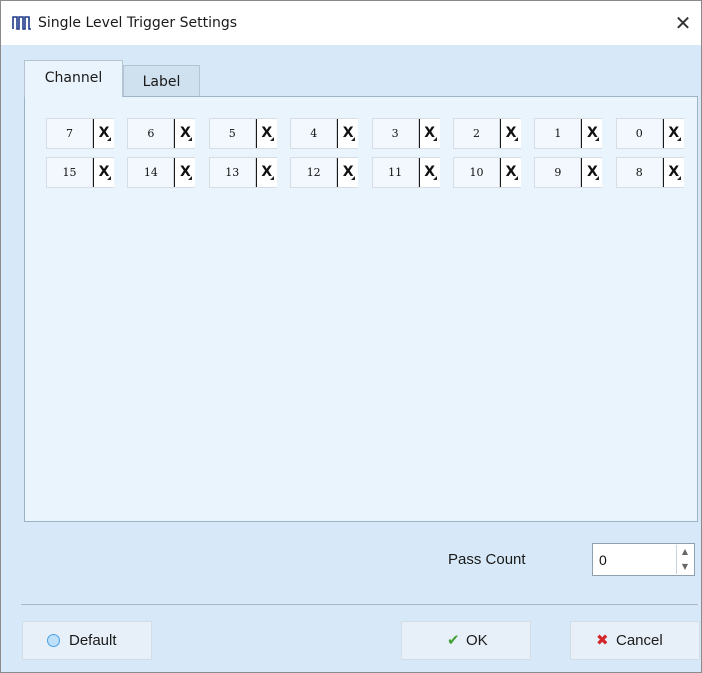 The image size is (702, 673). I want to click on default-button: Default, so click(87, 640).